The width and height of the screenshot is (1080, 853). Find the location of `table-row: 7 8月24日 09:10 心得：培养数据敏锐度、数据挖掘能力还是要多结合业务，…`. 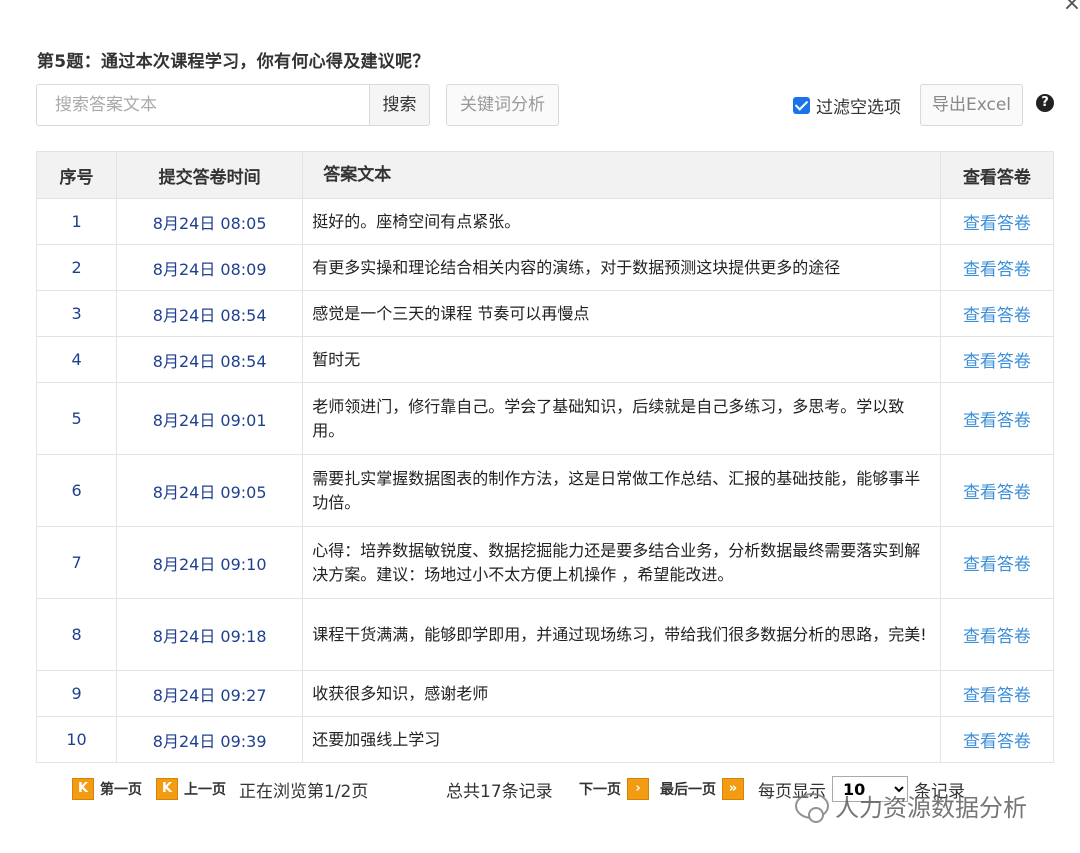

table-row: 7 8月24日 09:10 心得：培养数据敏锐度、数据挖掘能力还是要多结合业务，… is located at coordinates (545, 562).